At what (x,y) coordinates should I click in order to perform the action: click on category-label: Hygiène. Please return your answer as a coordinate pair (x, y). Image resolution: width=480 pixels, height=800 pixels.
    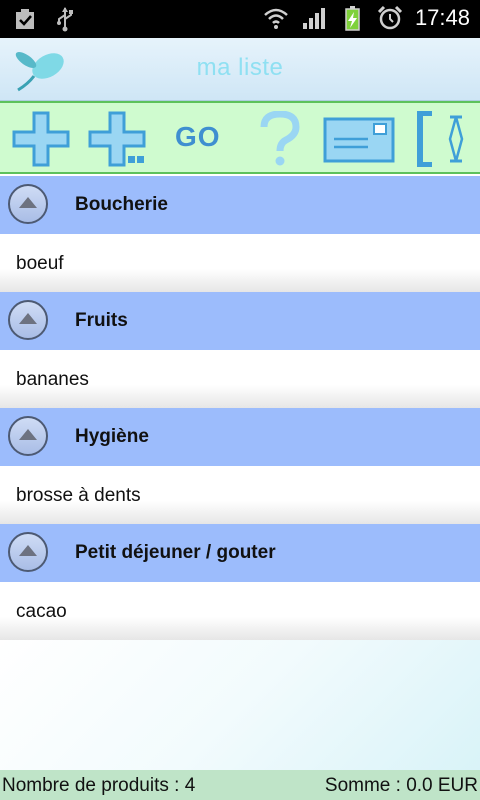
    Looking at the image, I should click on (112, 436).